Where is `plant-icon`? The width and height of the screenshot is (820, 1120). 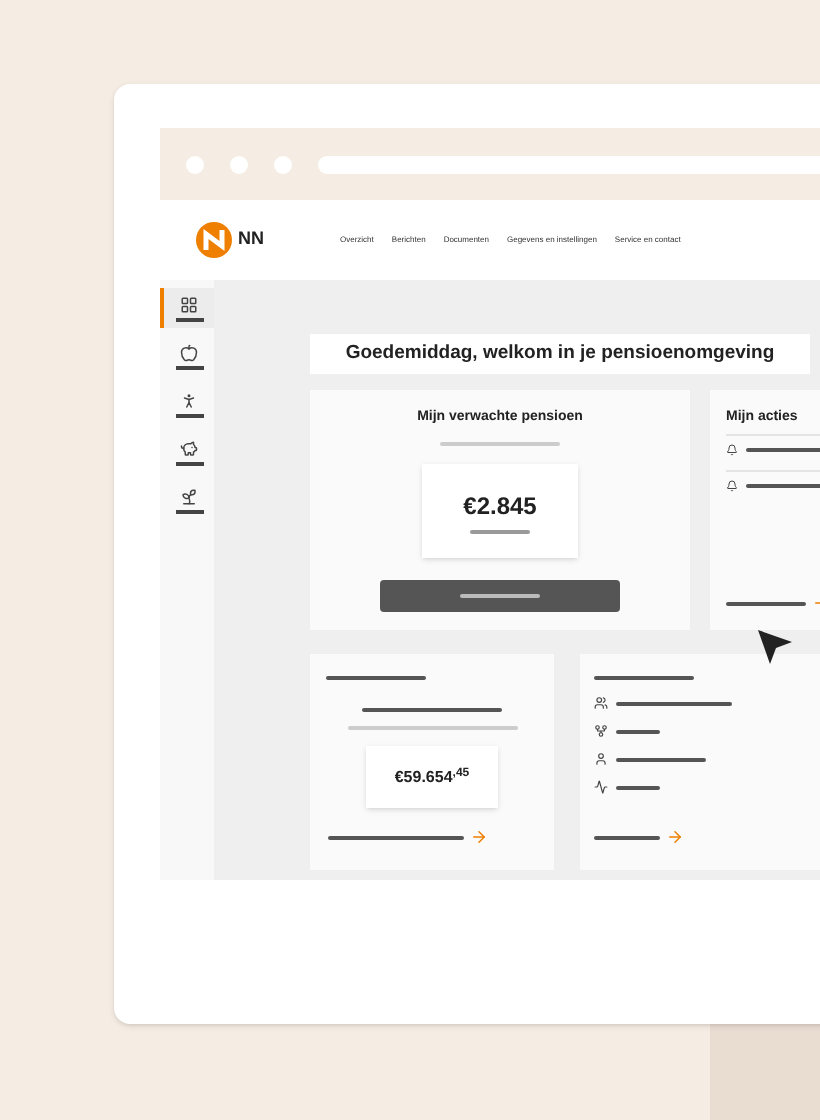 plant-icon is located at coordinates (189, 496).